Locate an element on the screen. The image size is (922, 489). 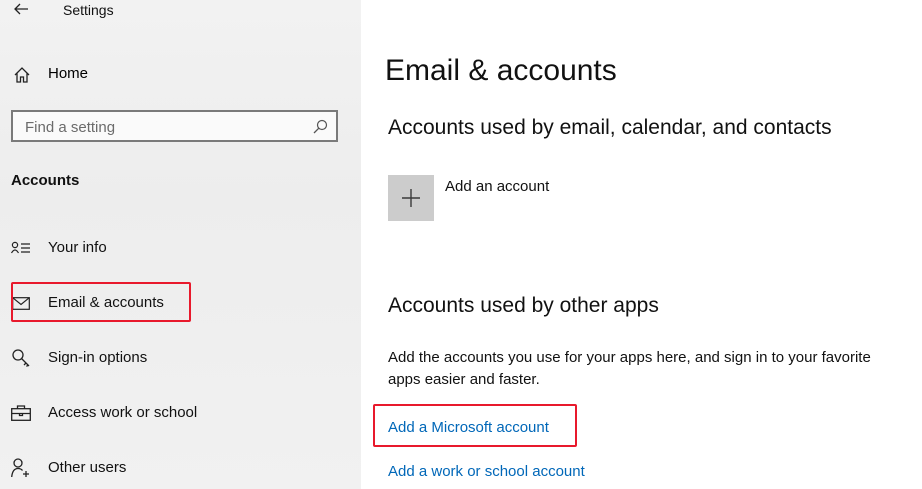
briefcase-icon is located at coordinates (21, 413).